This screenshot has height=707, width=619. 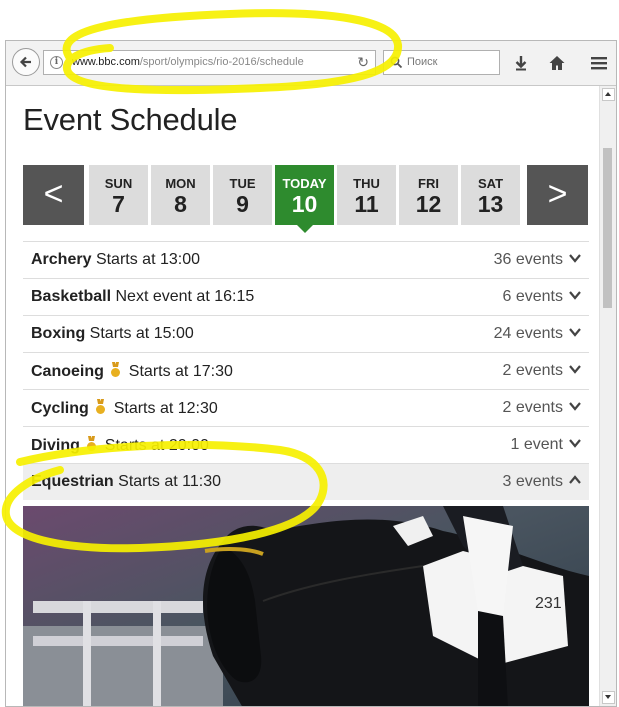 I want to click on scrollbar-thumb, so click(x=607, y=228).